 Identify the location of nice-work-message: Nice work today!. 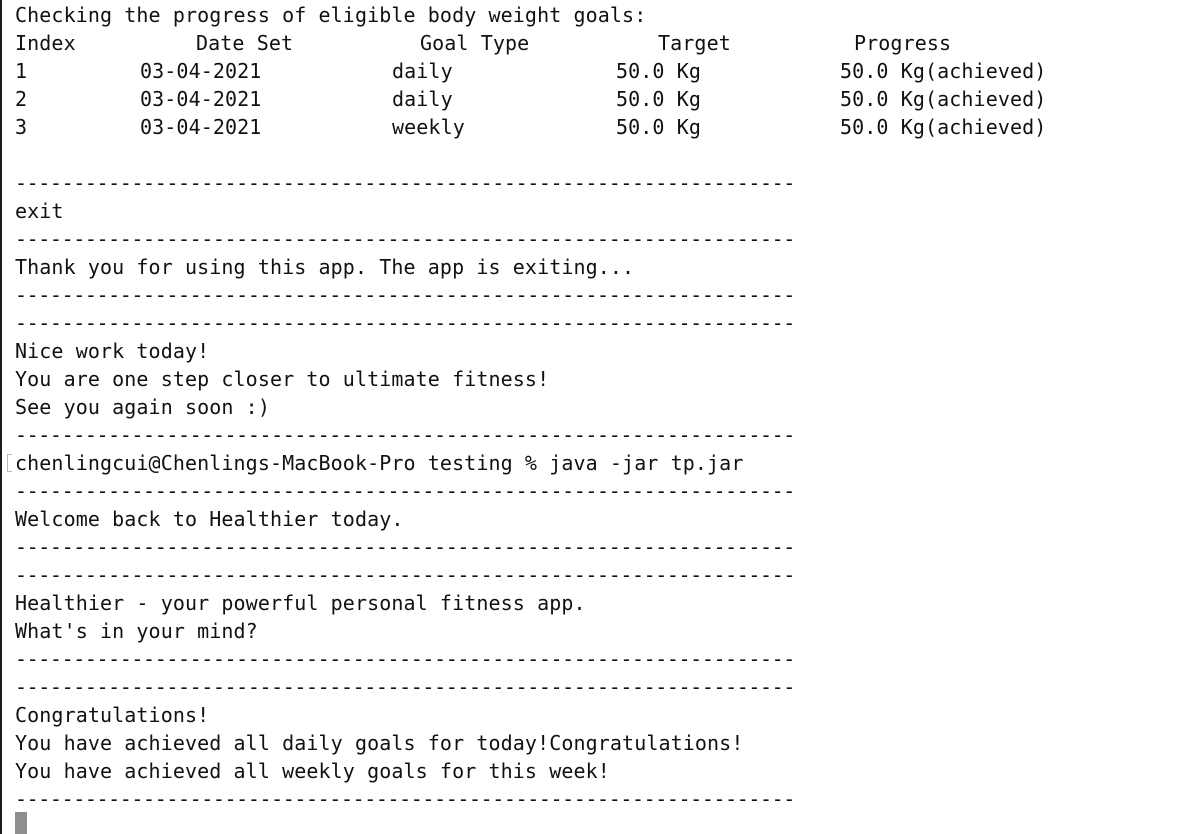
(112, 351).